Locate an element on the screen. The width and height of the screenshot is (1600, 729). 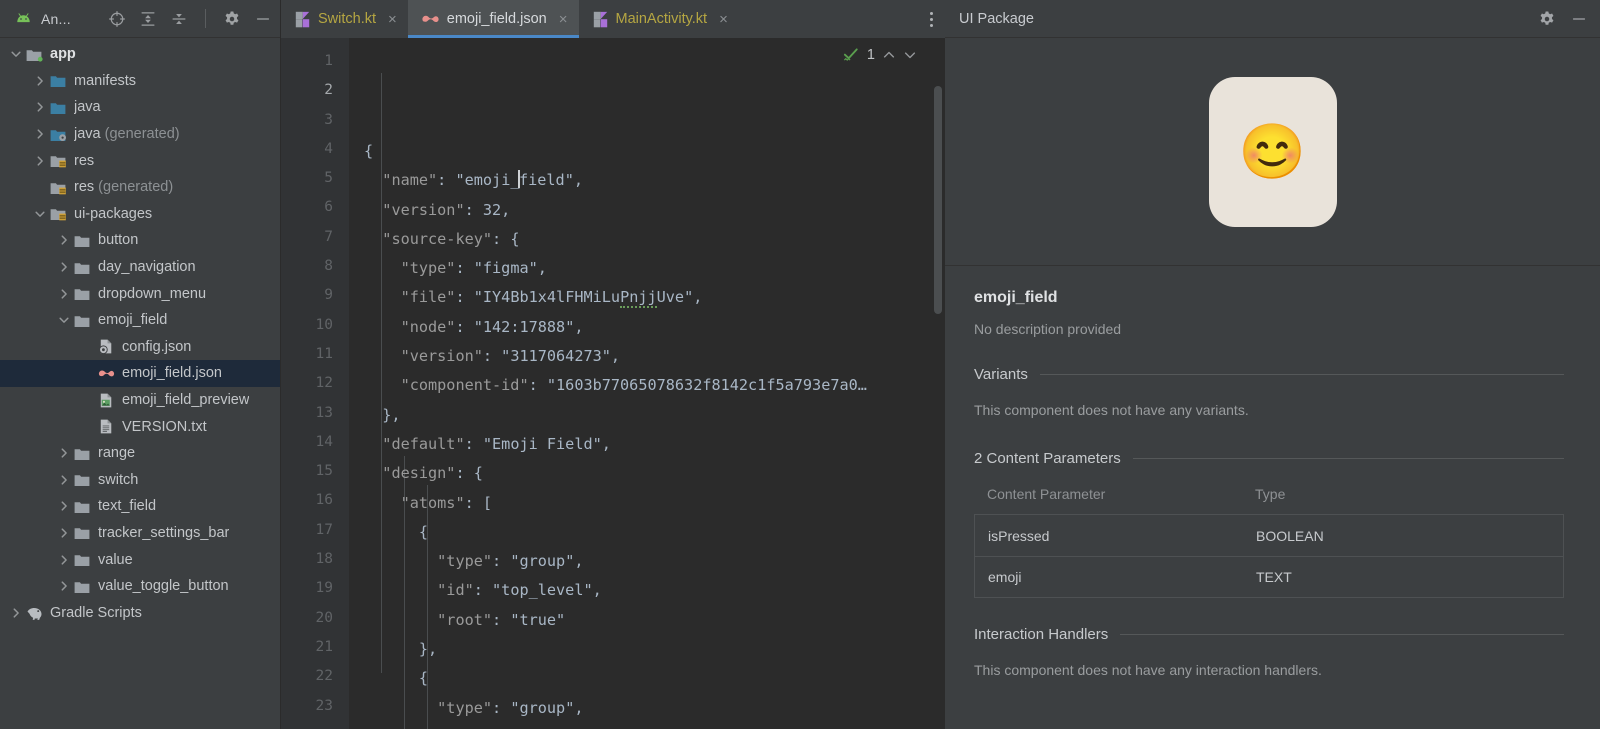
table-row: emoji TEXT is located at coordinates (1269, 576).